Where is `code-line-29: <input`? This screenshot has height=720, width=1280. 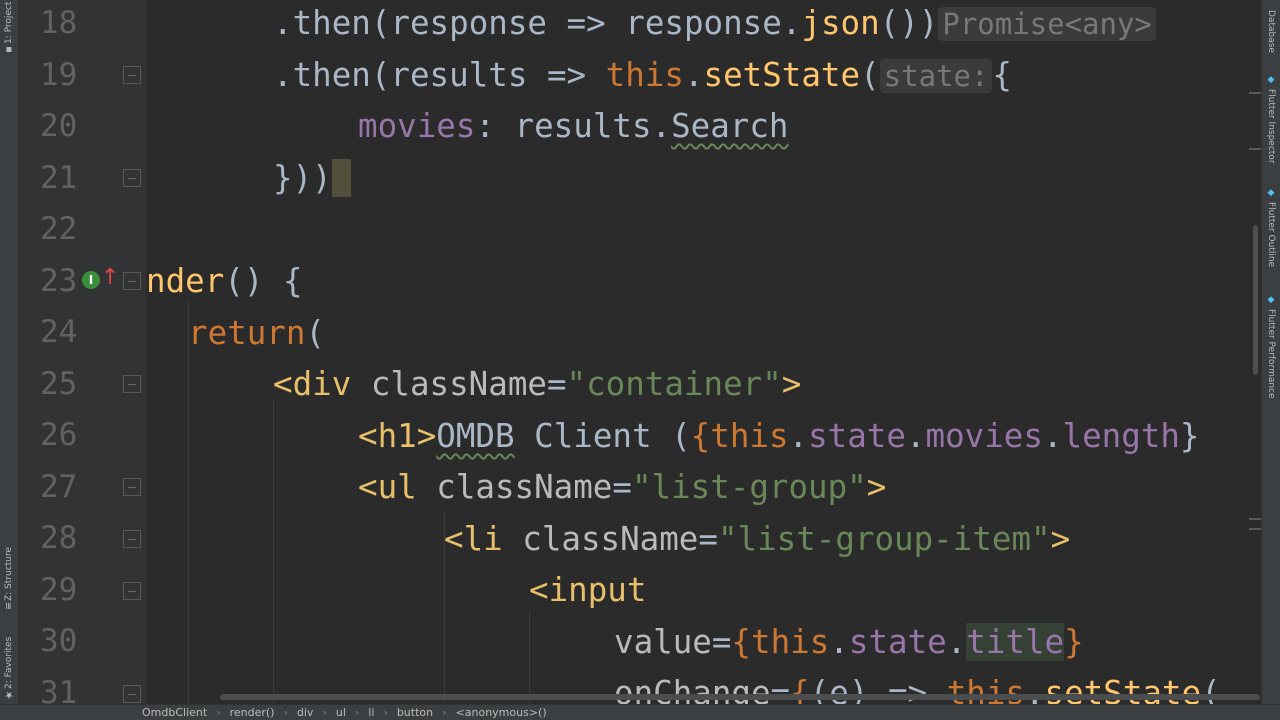 code-line-29: <input is located at coordinates (588, 590).